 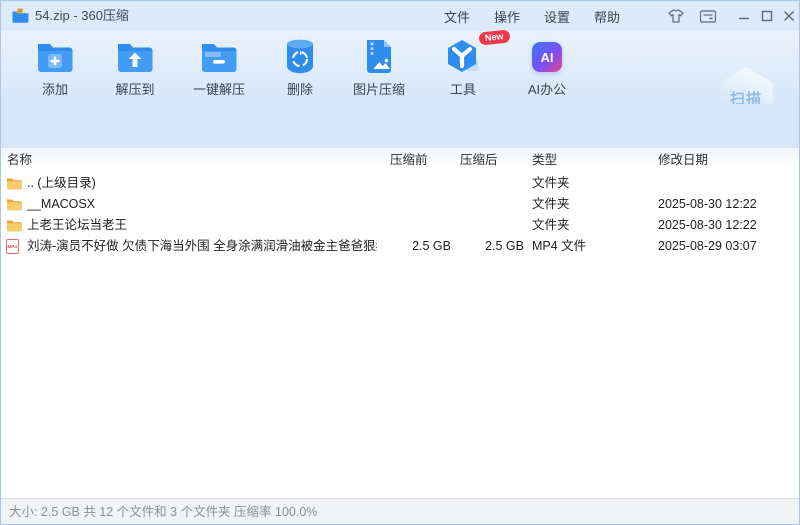 What do you see at coordinates (379, 57) in the screenshot?
I see `image-document-icon` at bounding box center [379, 57].